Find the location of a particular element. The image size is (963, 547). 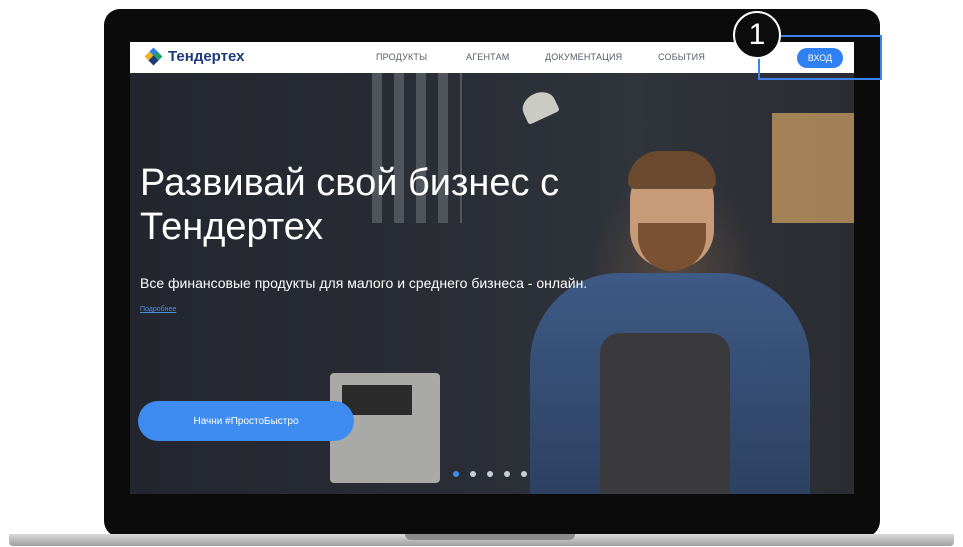

hero-person-apron is located at coordinates (665, 413).